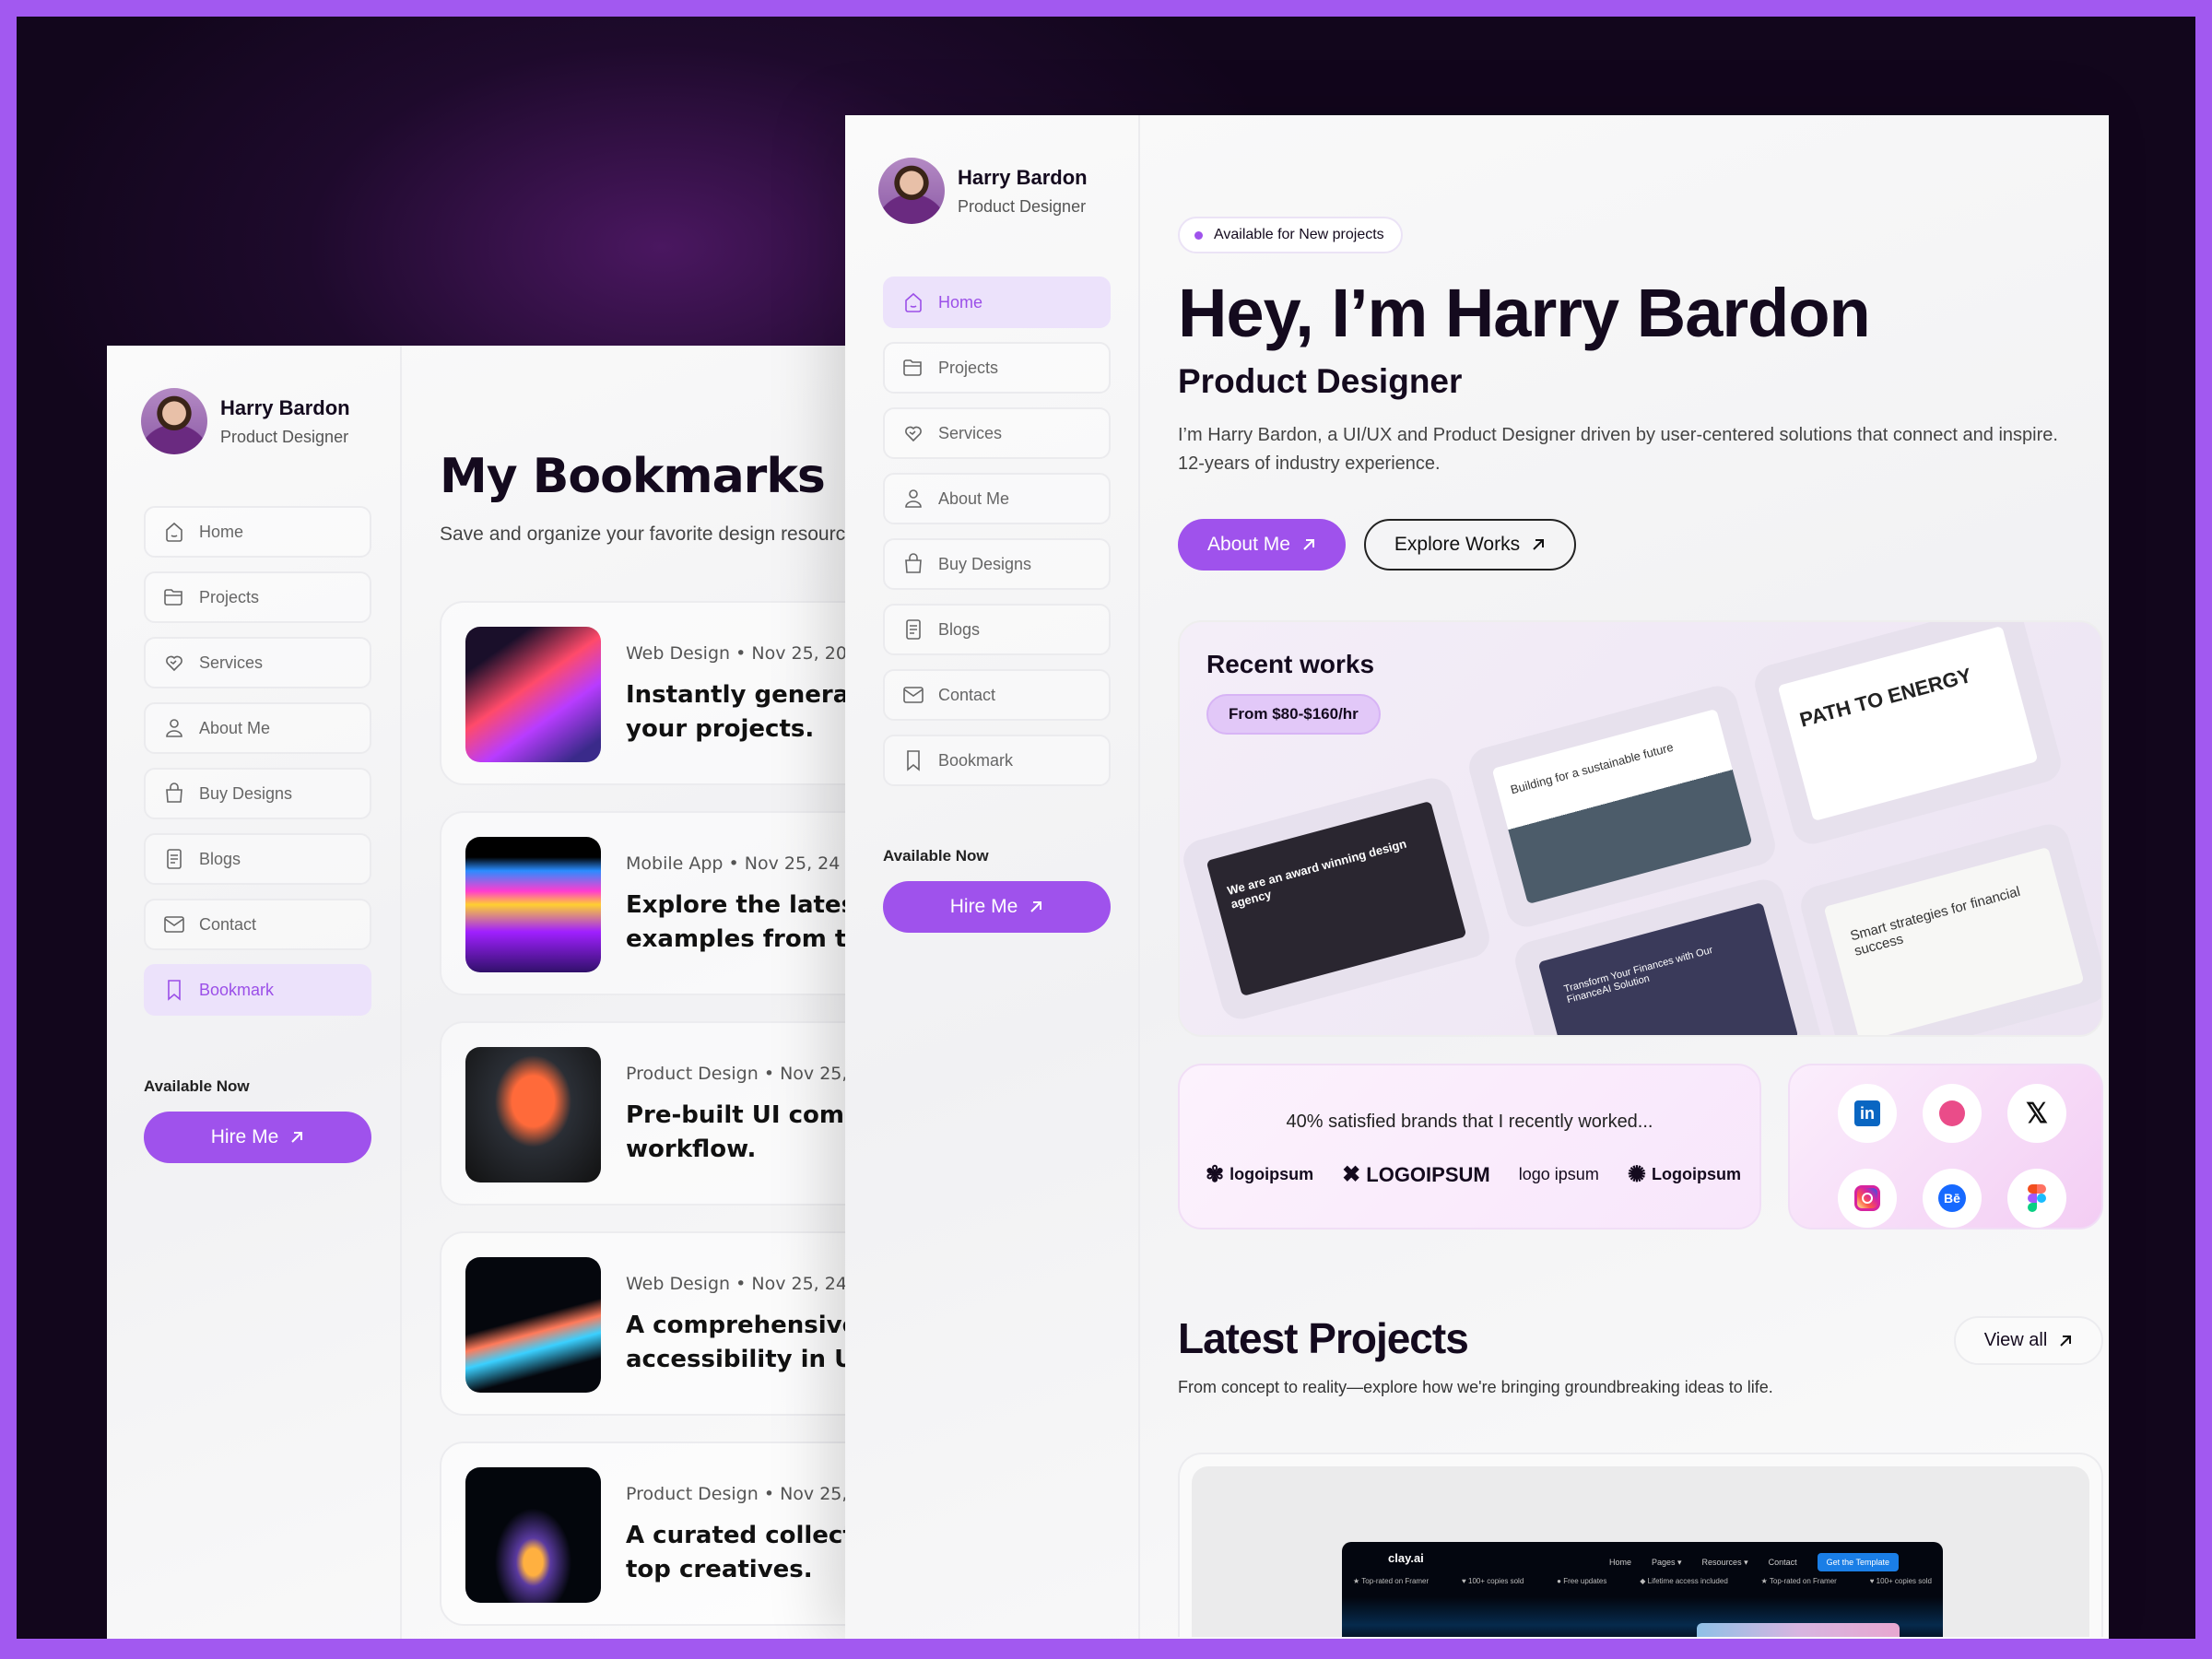 The width and height of the screenshot is (2212, 1659). Describe the element at coordinates (633, 476) in the screenshot. I see `page-title: My Bookmarks` at that location.